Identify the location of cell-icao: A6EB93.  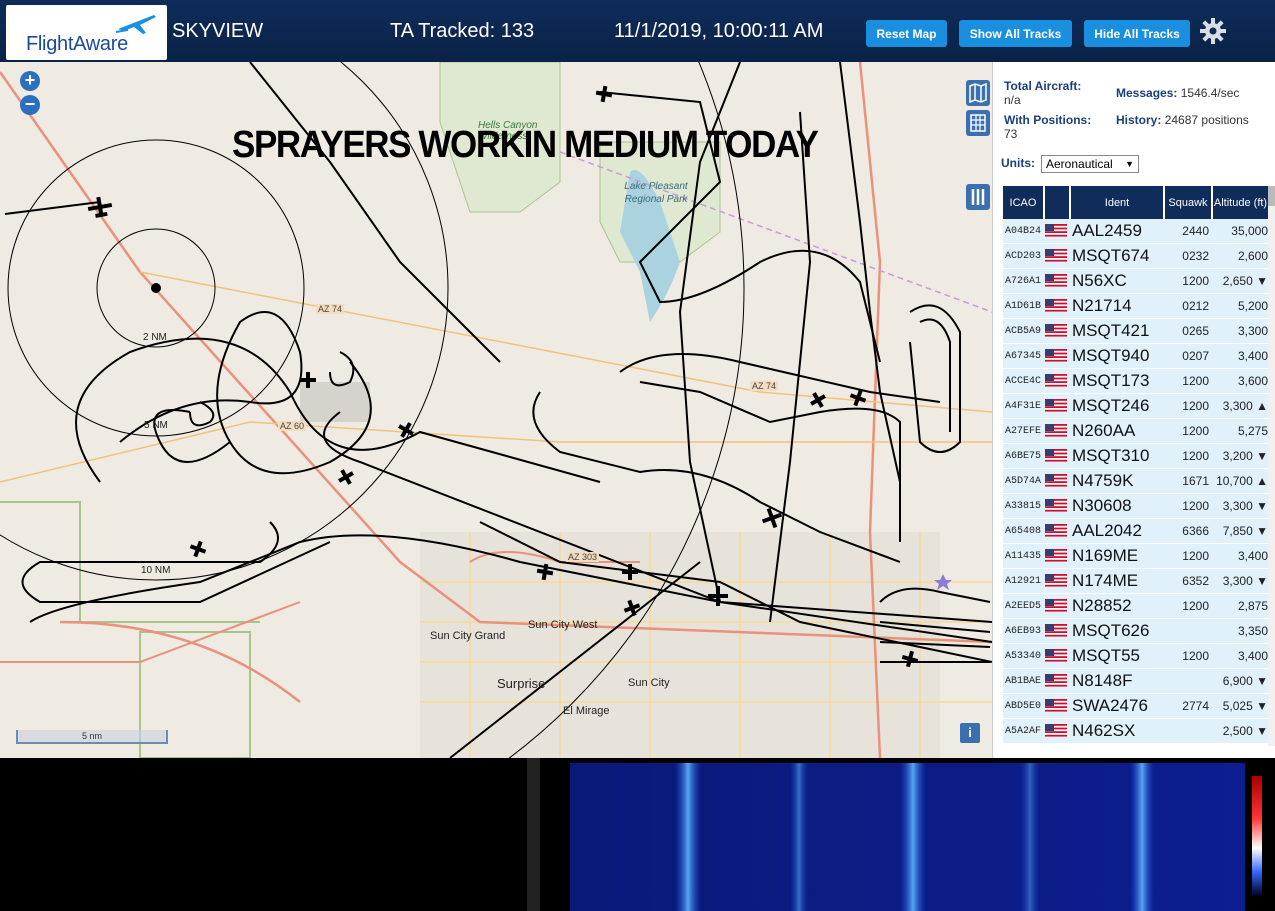
(1023, 631).